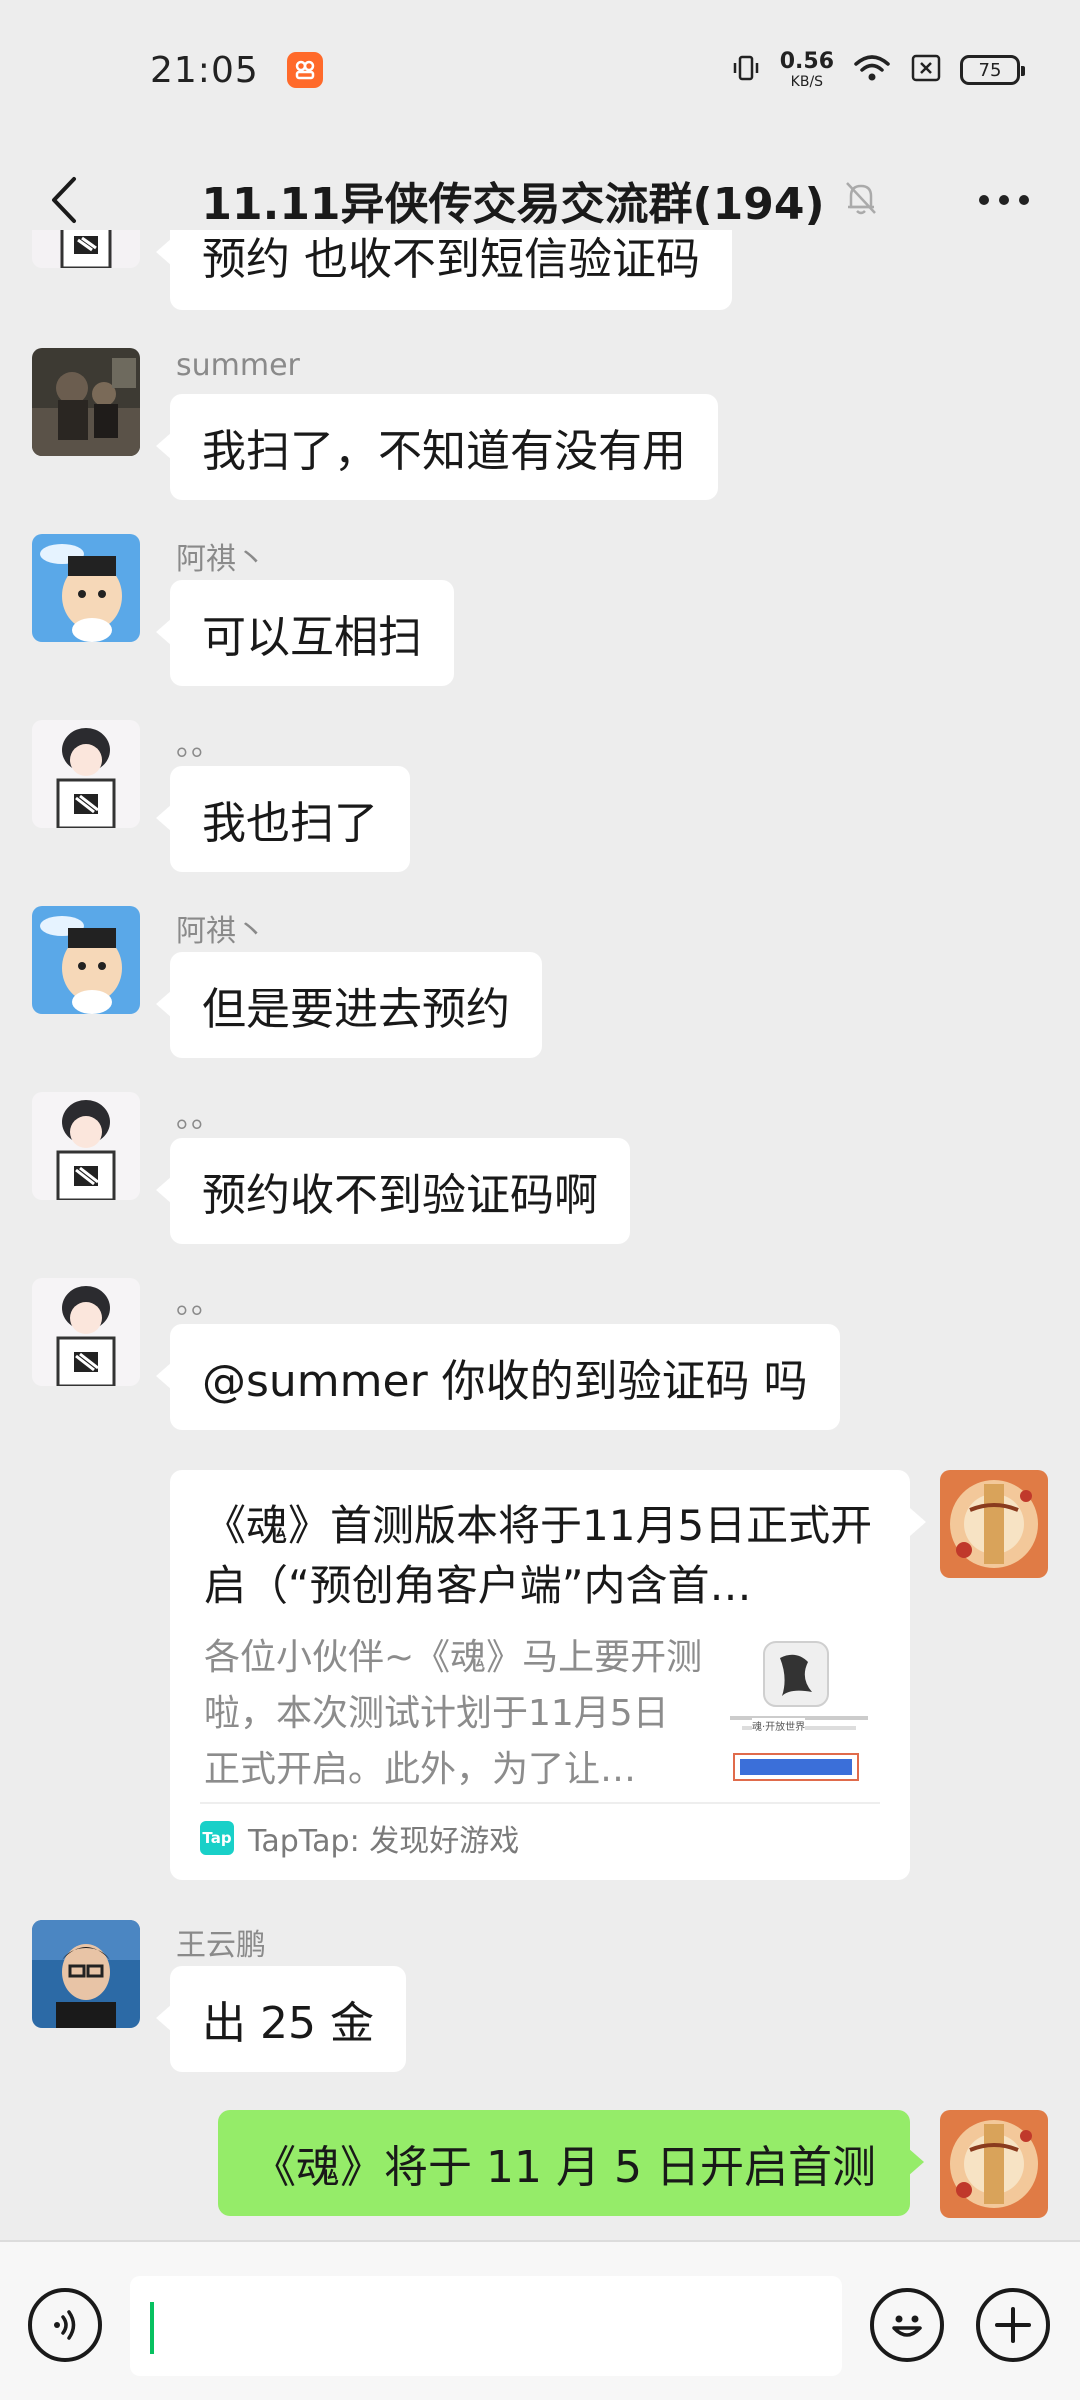 The width and height of the screenshot is (1080, 2400). What do you see at coordinates (204, 70) in the screenshot?
I see `status-time: 21:05` at bounding box center [204, 70].